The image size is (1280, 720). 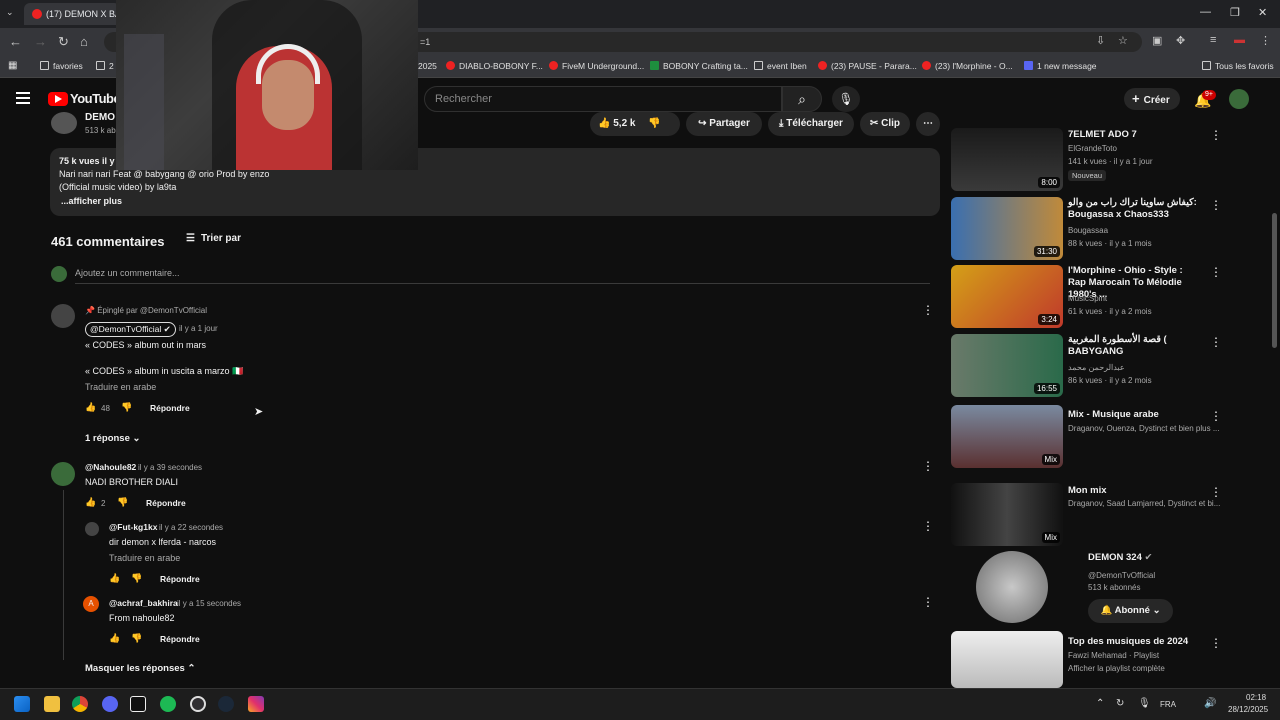 I want to click on comment-author: @Nahoule82, so click(x=110, y=467).